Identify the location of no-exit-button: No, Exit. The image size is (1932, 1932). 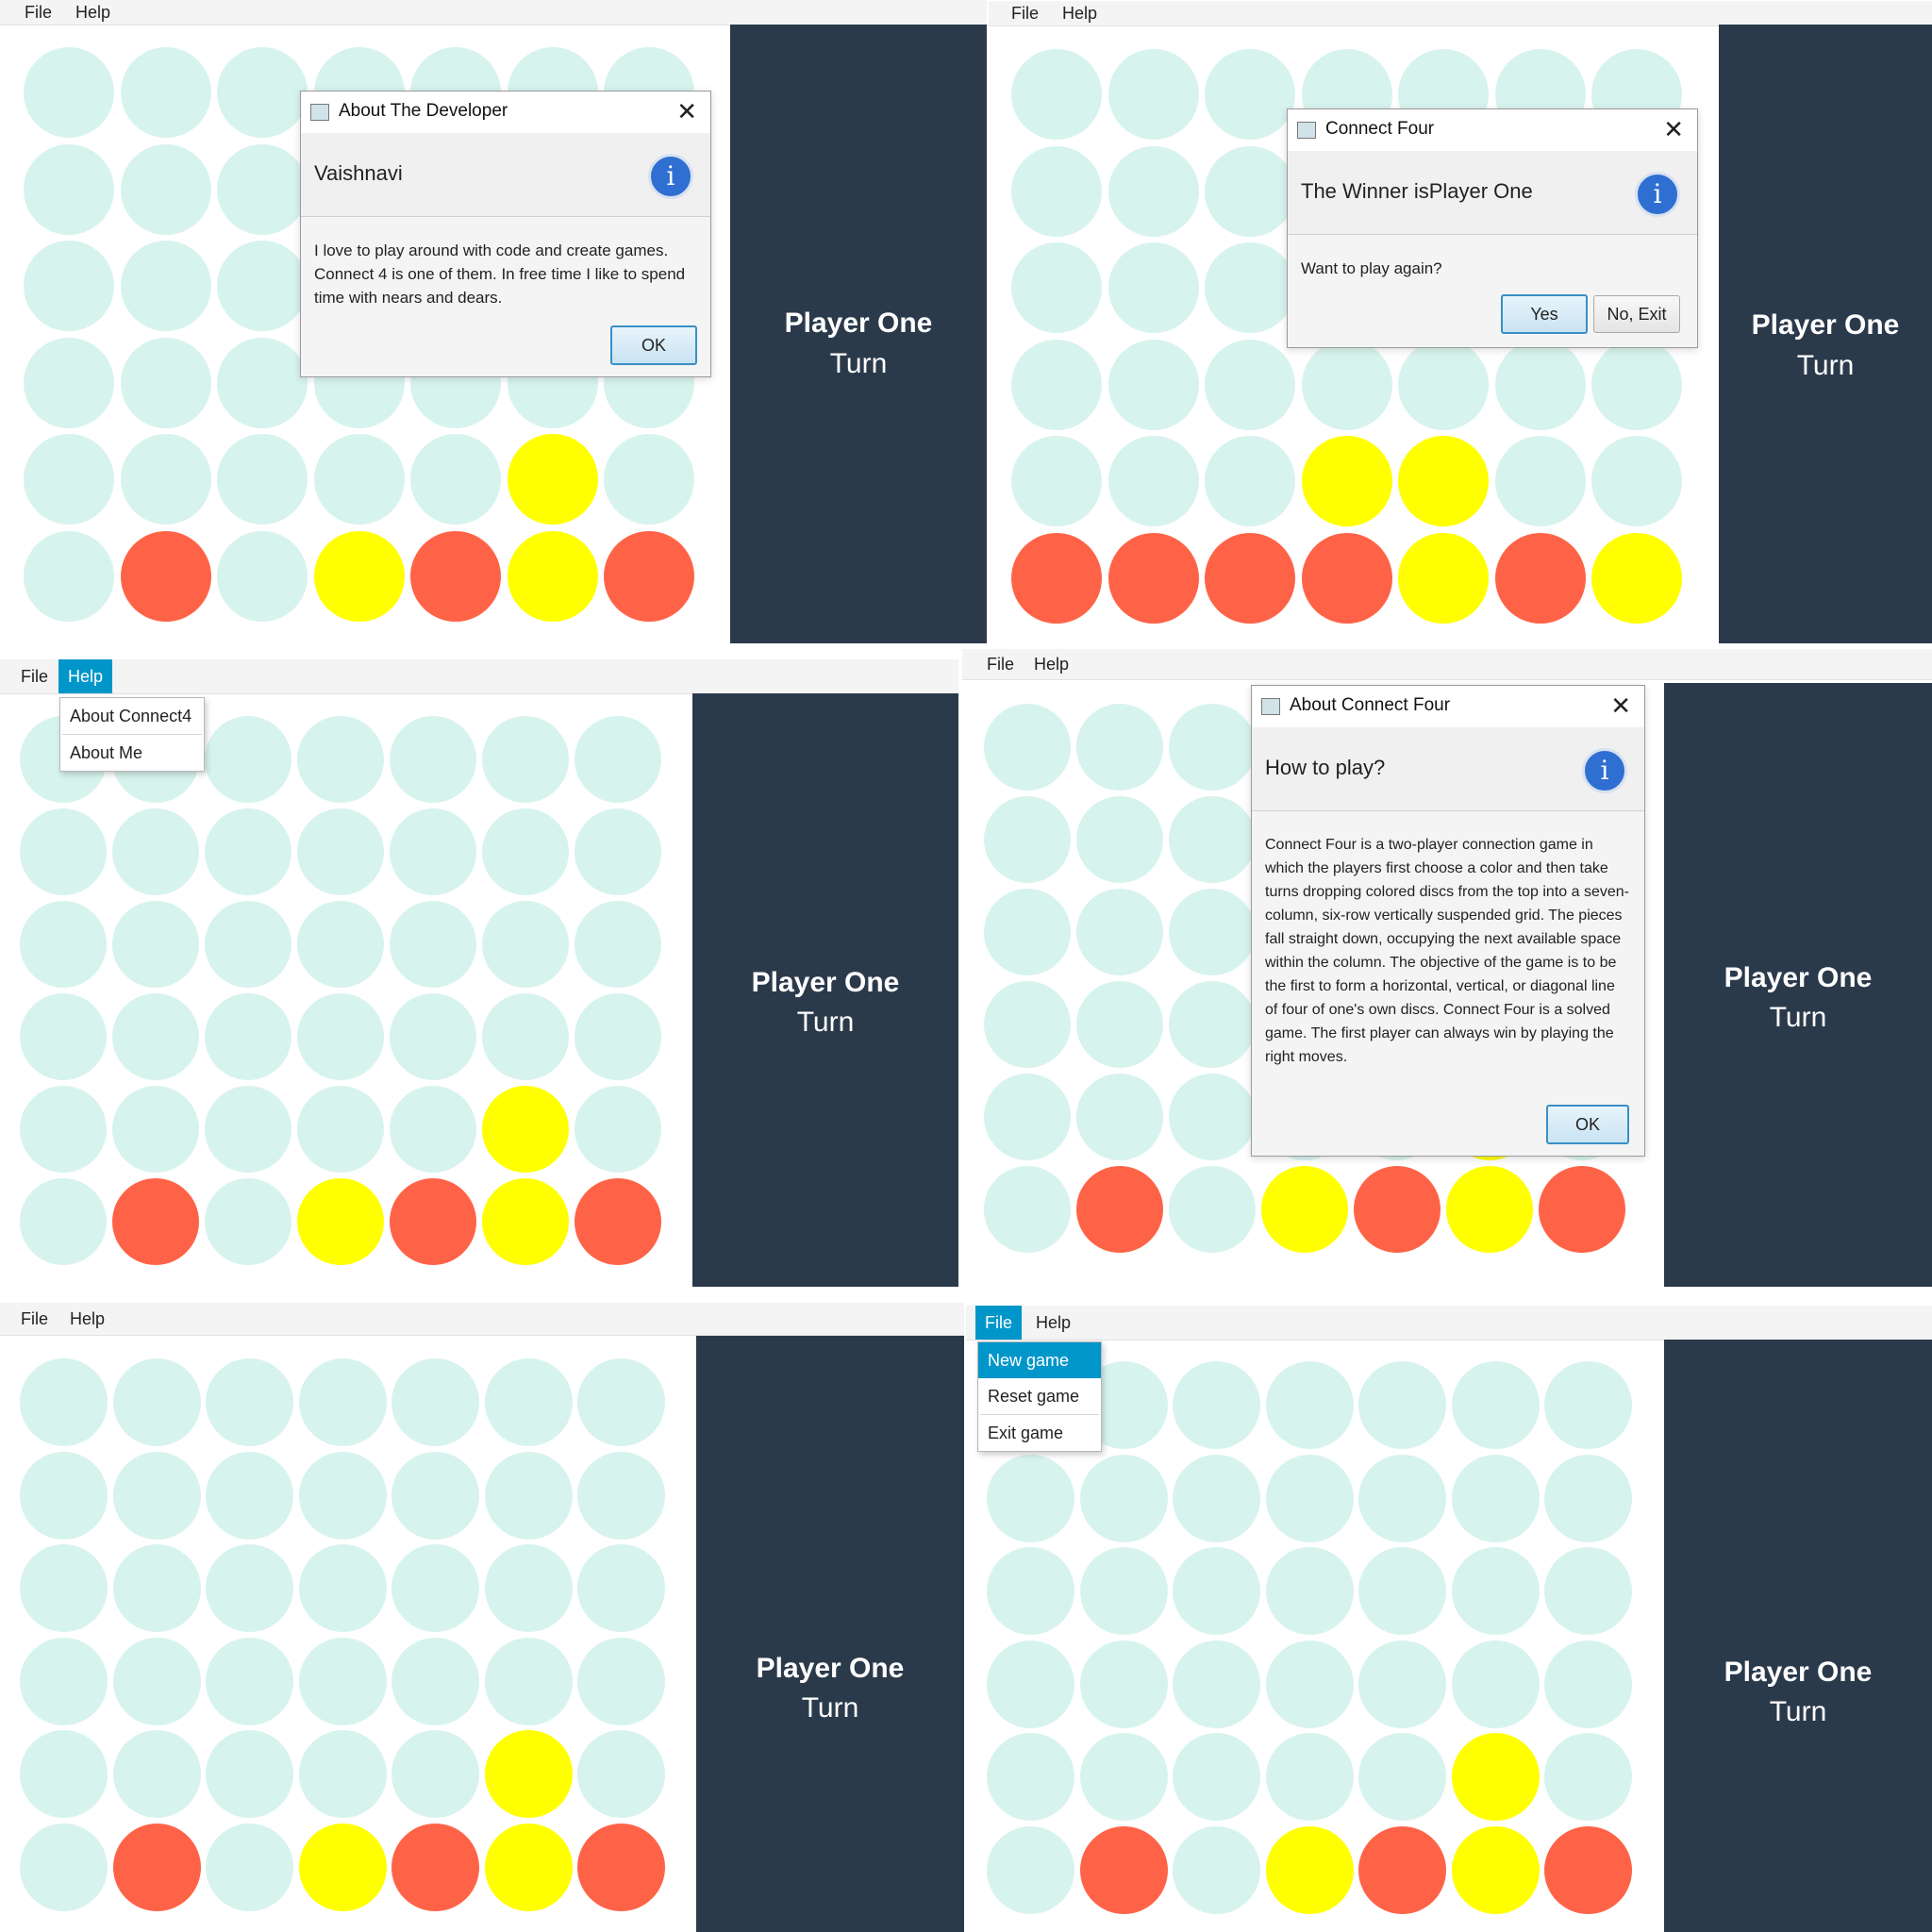
(1637, 314).